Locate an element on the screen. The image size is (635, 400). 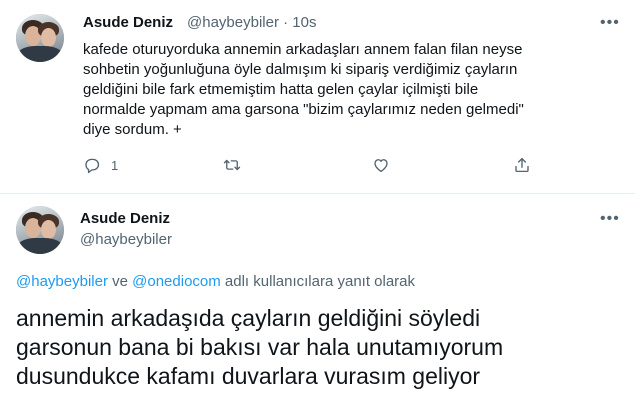
retweet-icon is located at coordinates (232, 165).